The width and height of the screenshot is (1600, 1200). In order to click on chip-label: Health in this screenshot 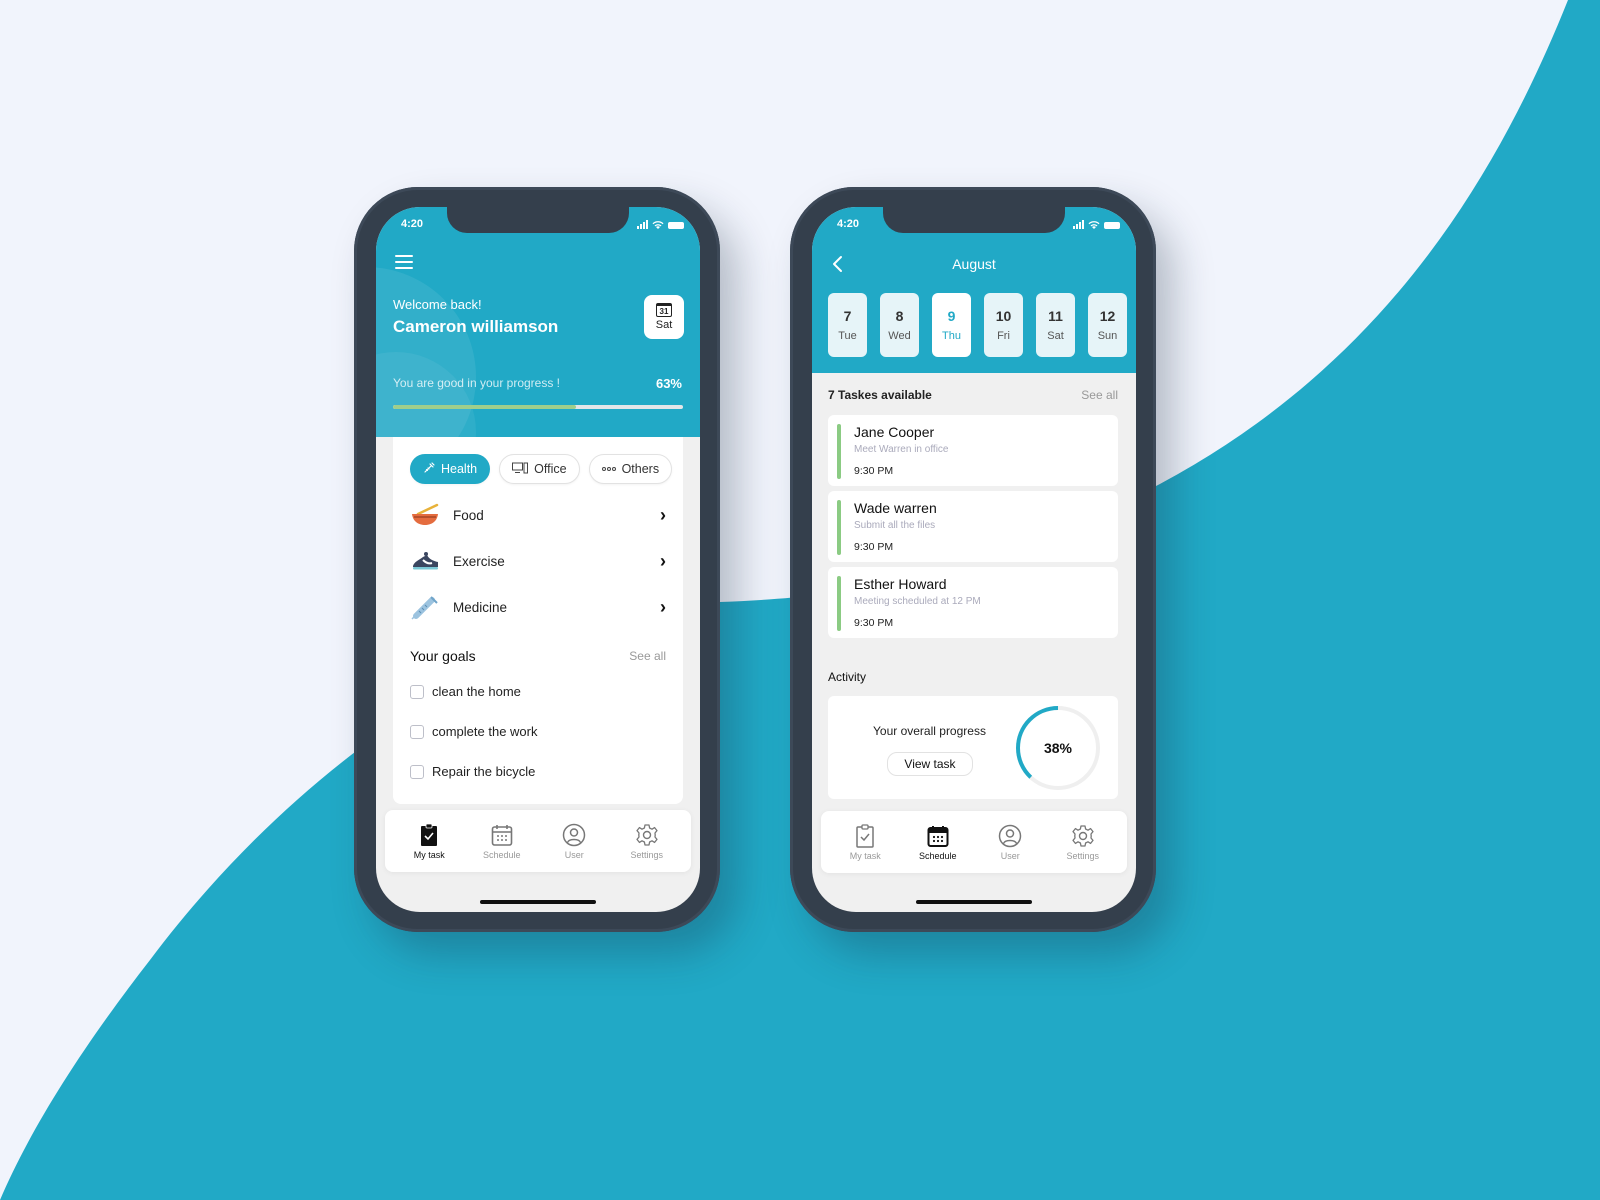, I will do `click(459, 469)`.